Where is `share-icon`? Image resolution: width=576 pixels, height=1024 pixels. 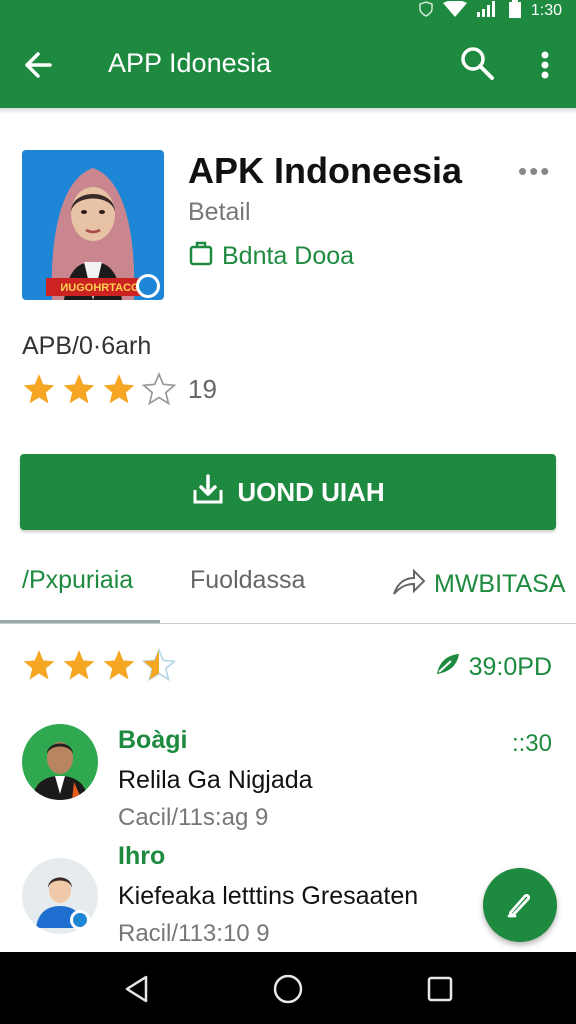 share-icon is located at coordinates (409, 584).